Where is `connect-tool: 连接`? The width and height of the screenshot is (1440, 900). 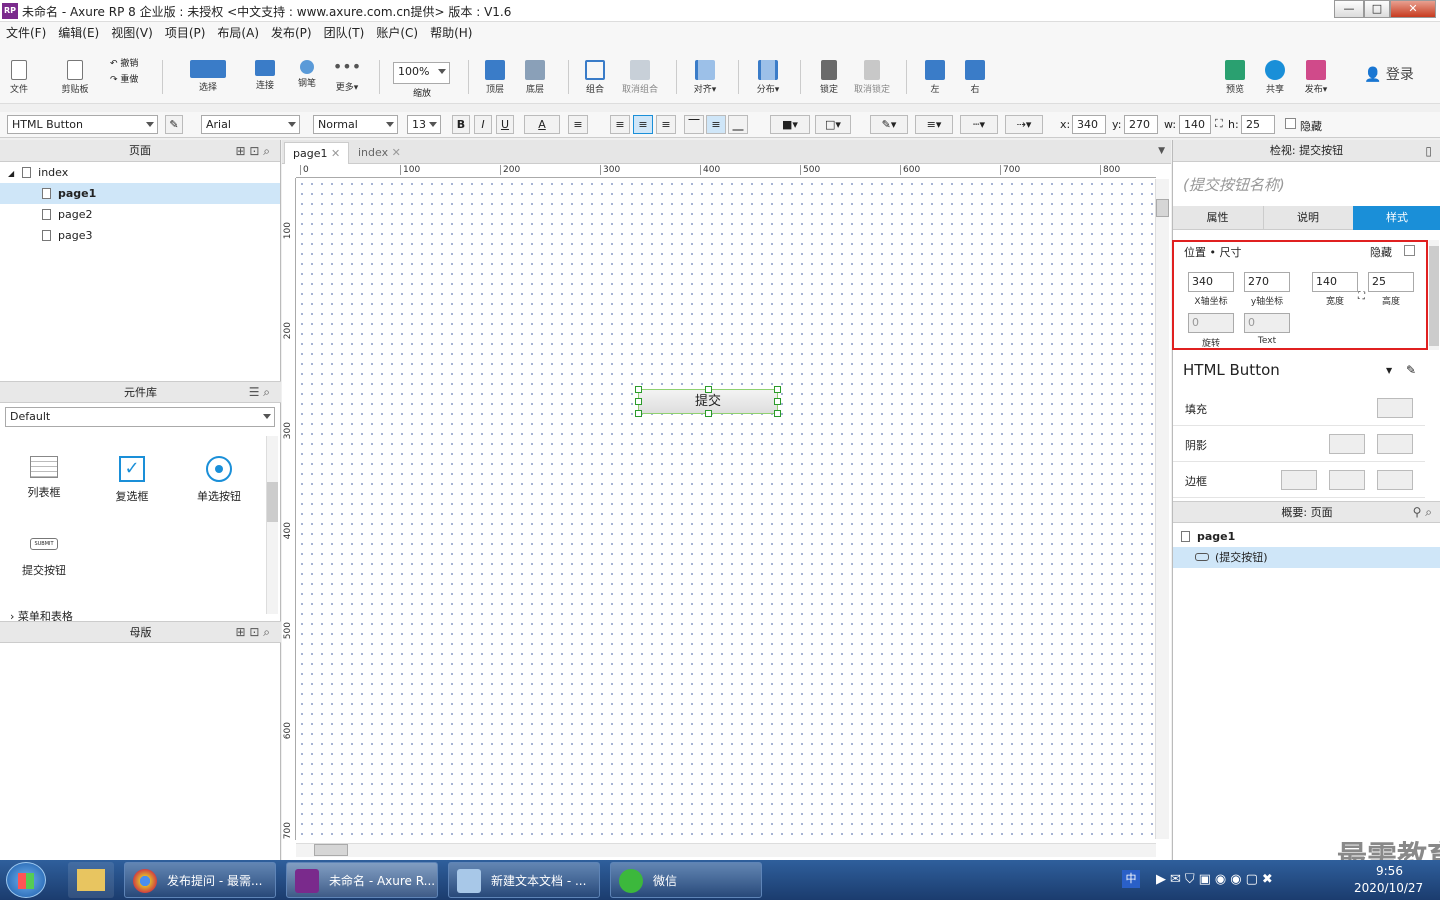
connect-tool: 连接 is located at coordinates (265, 67).